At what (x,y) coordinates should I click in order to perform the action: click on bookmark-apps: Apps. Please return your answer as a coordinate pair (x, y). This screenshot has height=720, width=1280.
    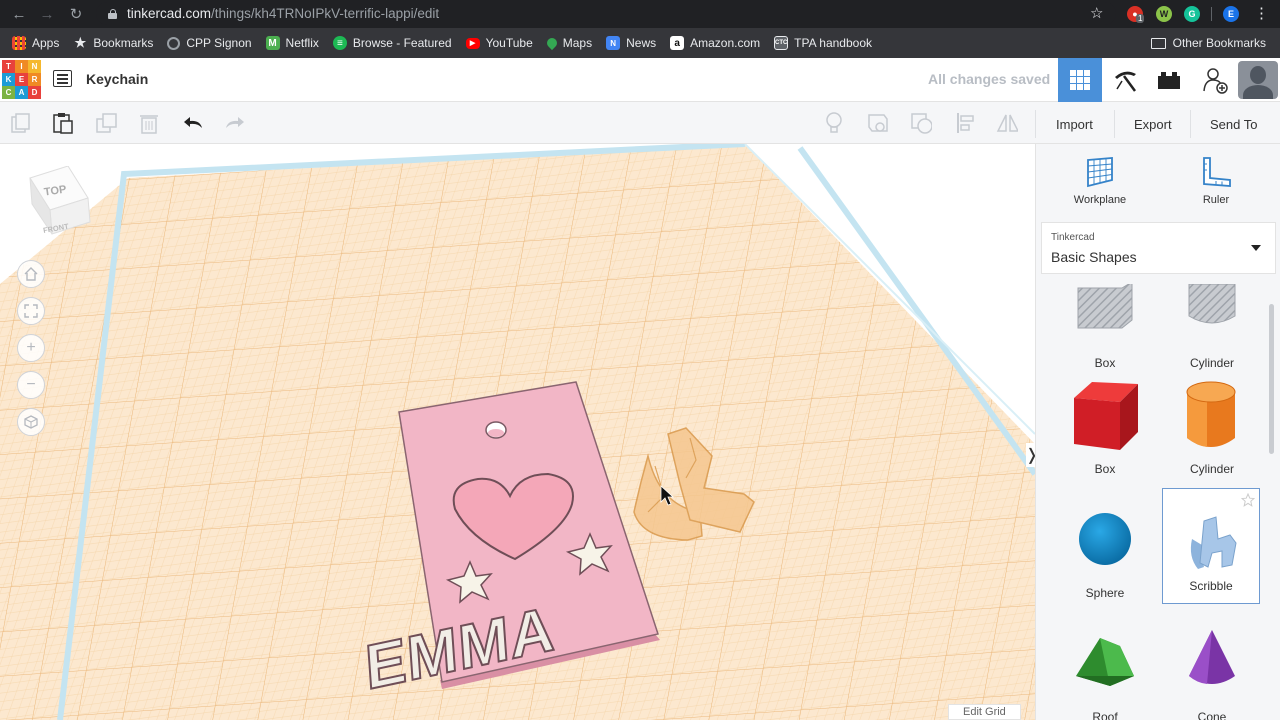
    Looking at the image, I should click on (35, 43).